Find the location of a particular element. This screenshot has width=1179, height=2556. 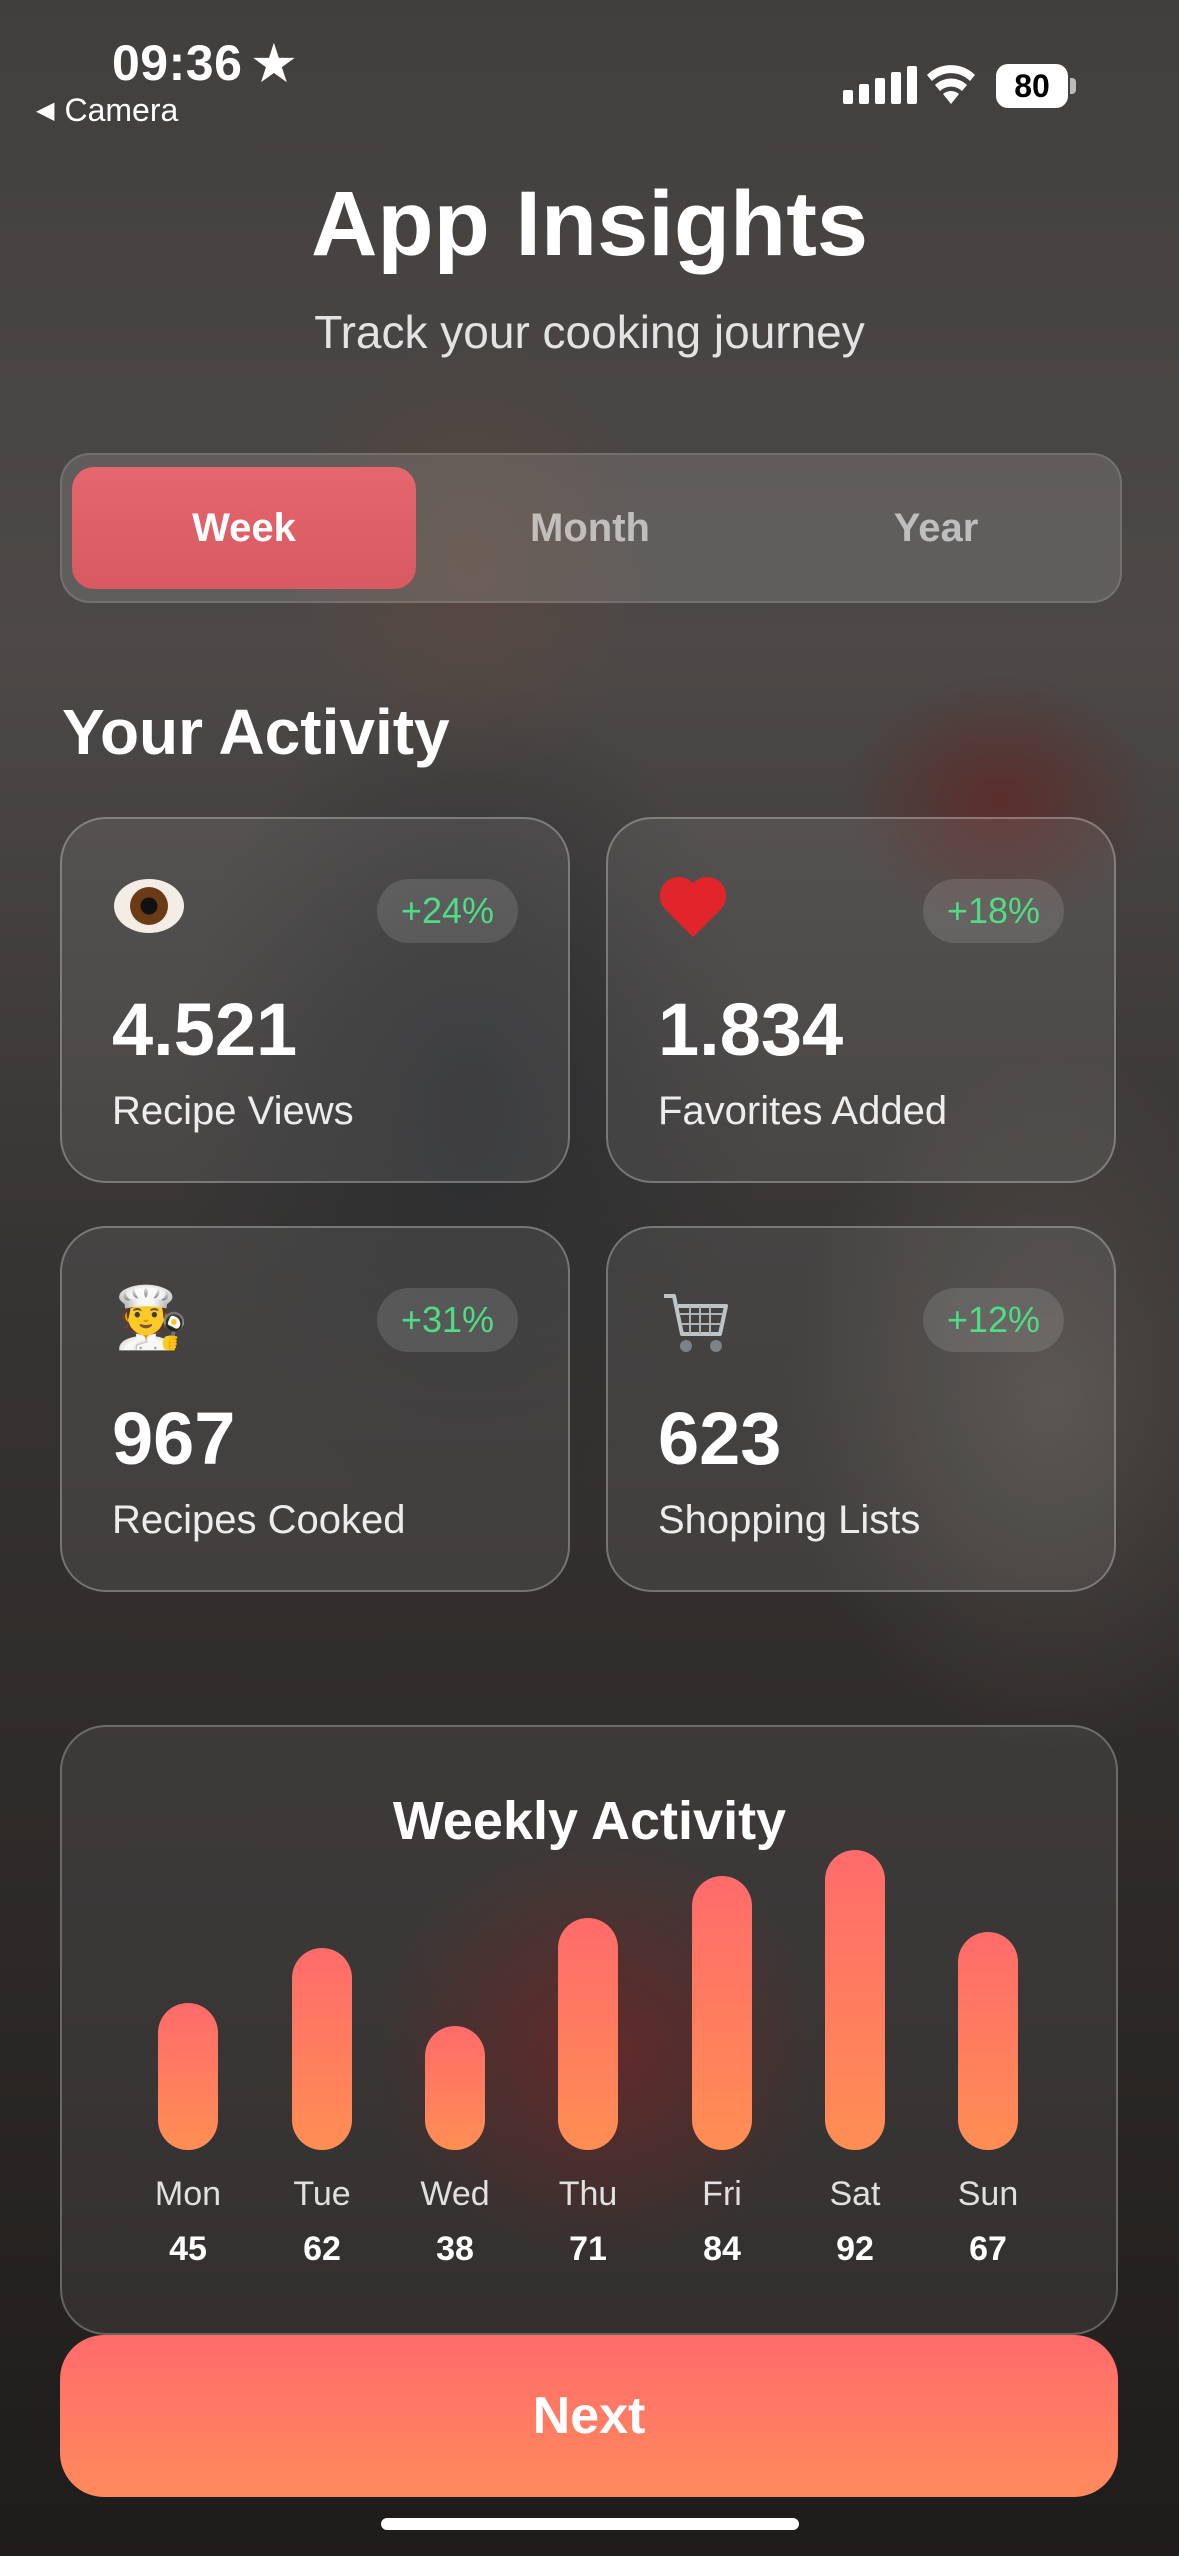

chart-bar-sat is located at coordinates (855, 2000).